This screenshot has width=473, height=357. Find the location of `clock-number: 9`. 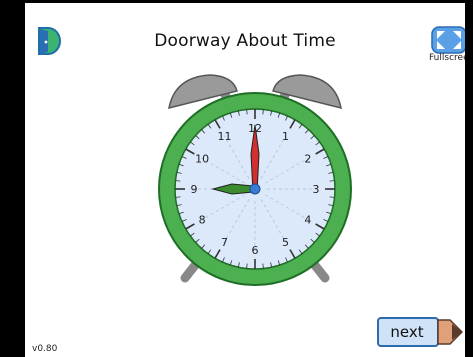

clock-number: 9 is located at coordinates (194, 189).